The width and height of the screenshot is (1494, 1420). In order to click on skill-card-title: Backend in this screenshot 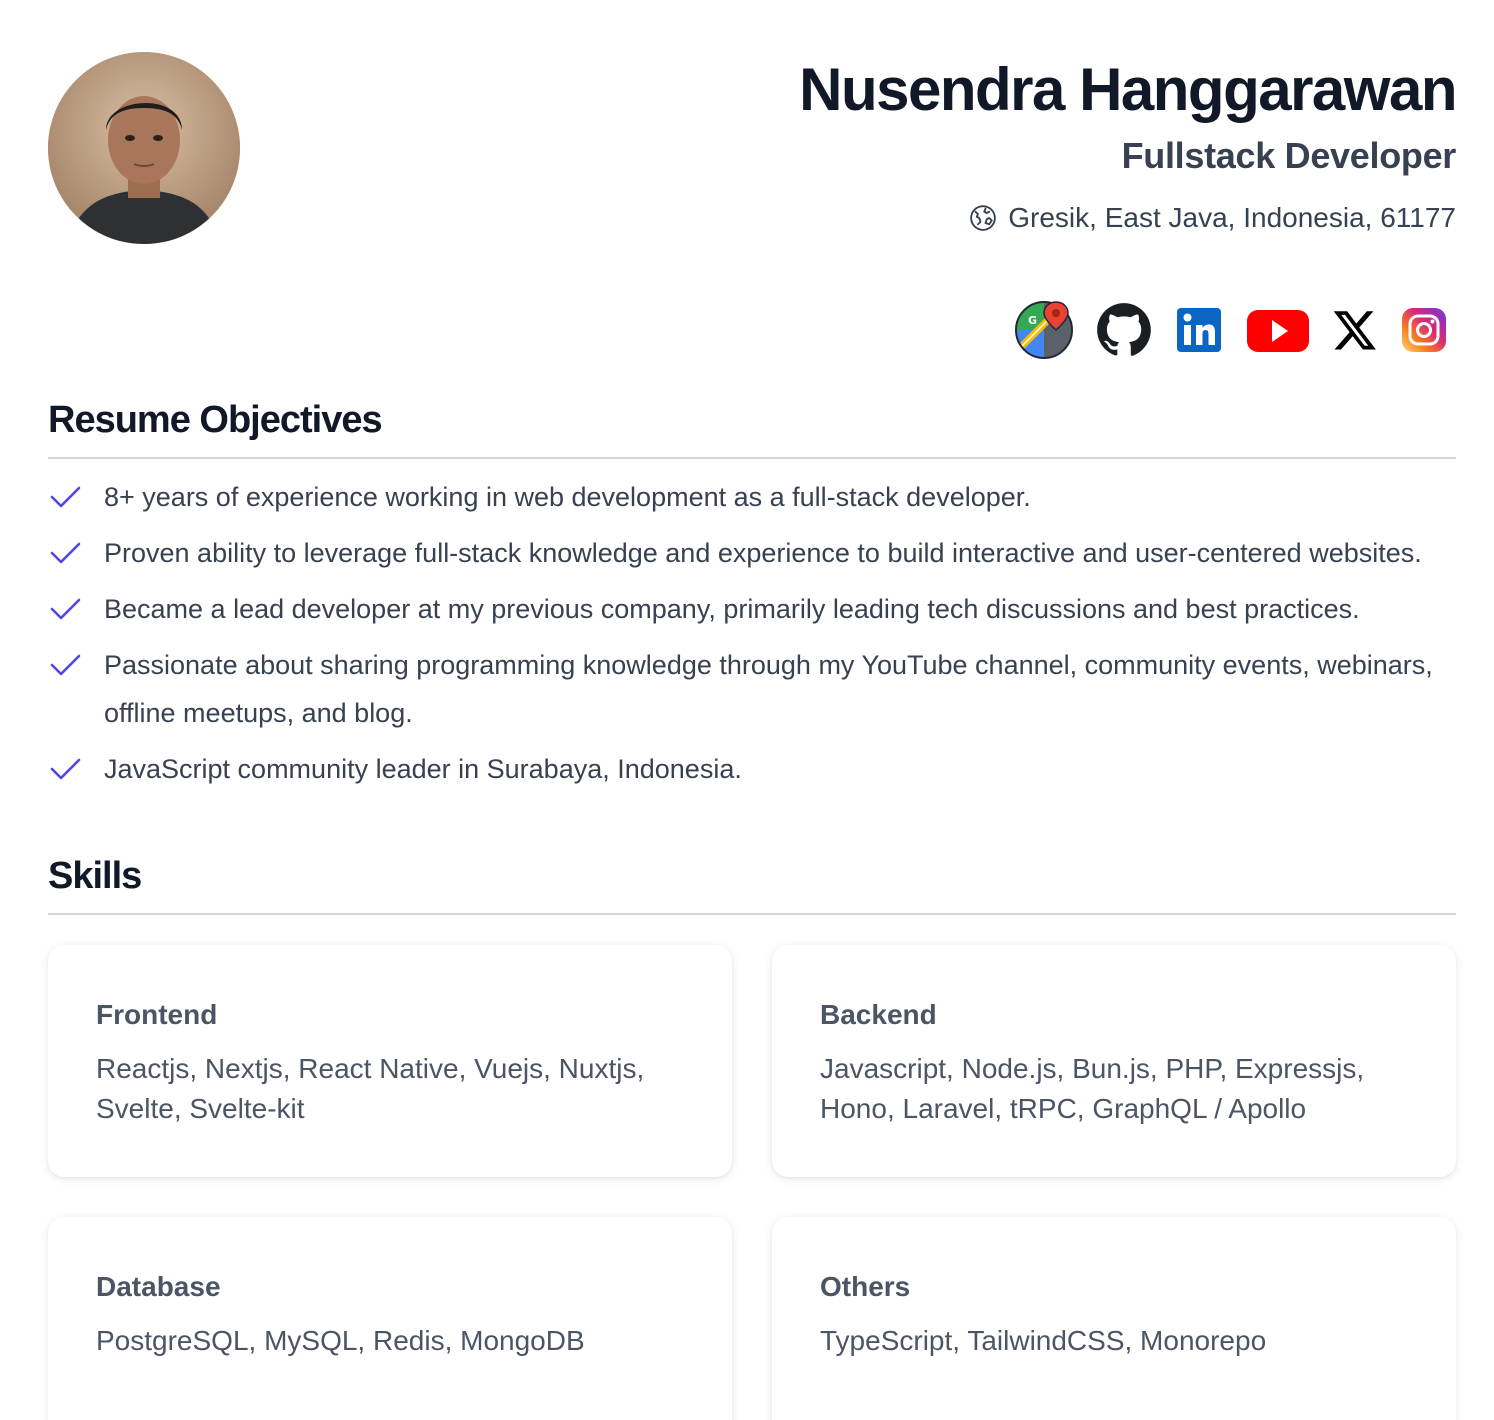, I will do `click(878, 1014)`.